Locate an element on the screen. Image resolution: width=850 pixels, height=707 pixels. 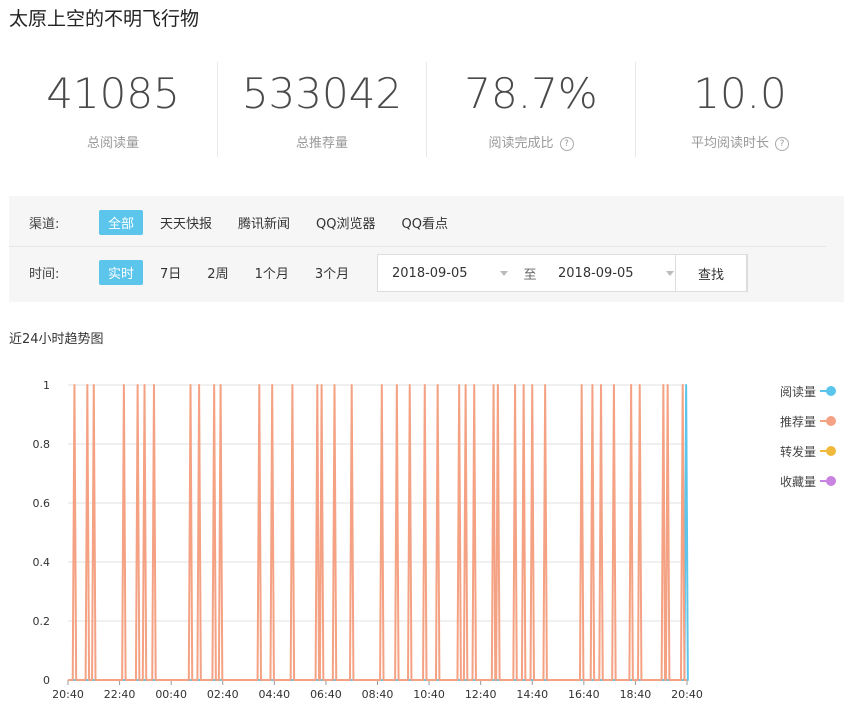
date-separator: 至 is located at coordinates (530, 275).